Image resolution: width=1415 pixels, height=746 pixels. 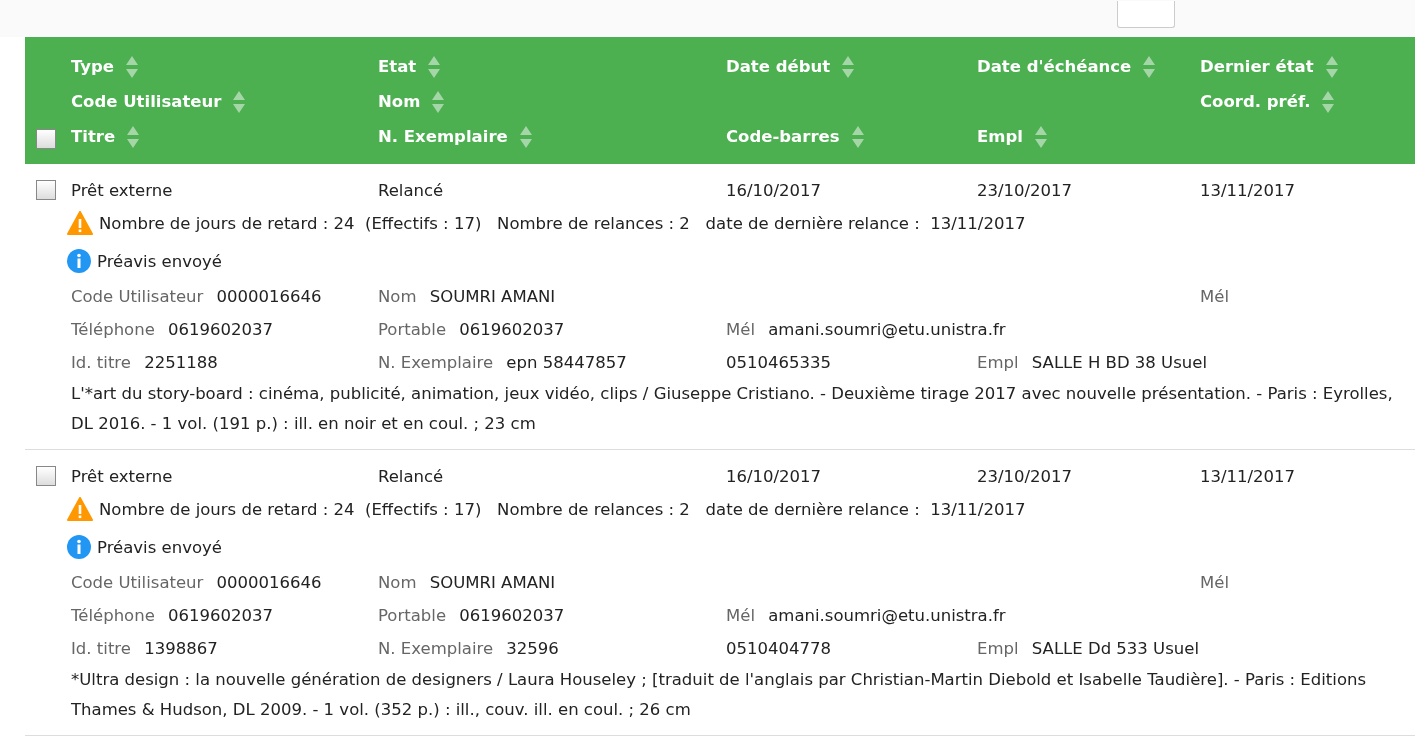 What do you see at coordinates (532, 648) in the screenshot?
I see `field-value: 32596` at bounding box center [532, 648].